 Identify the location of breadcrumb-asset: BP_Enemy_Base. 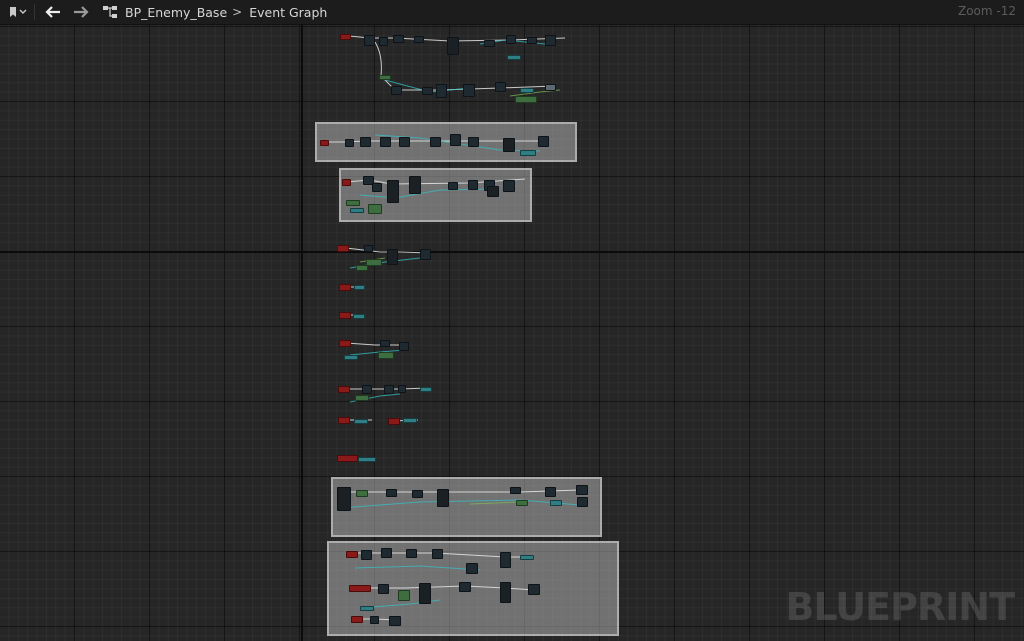
(176, 12).